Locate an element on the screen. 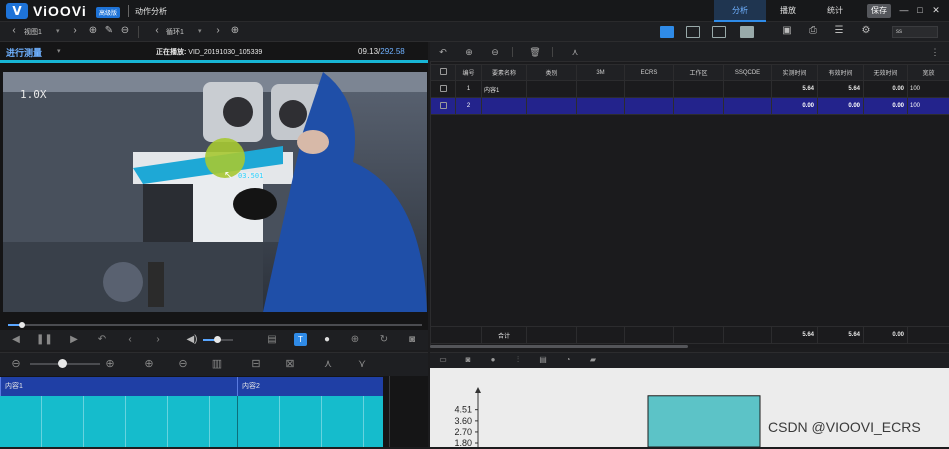 The height and width of the screenshot is (449, 949). save-button: 保存 is located at coordinates (879, 11).